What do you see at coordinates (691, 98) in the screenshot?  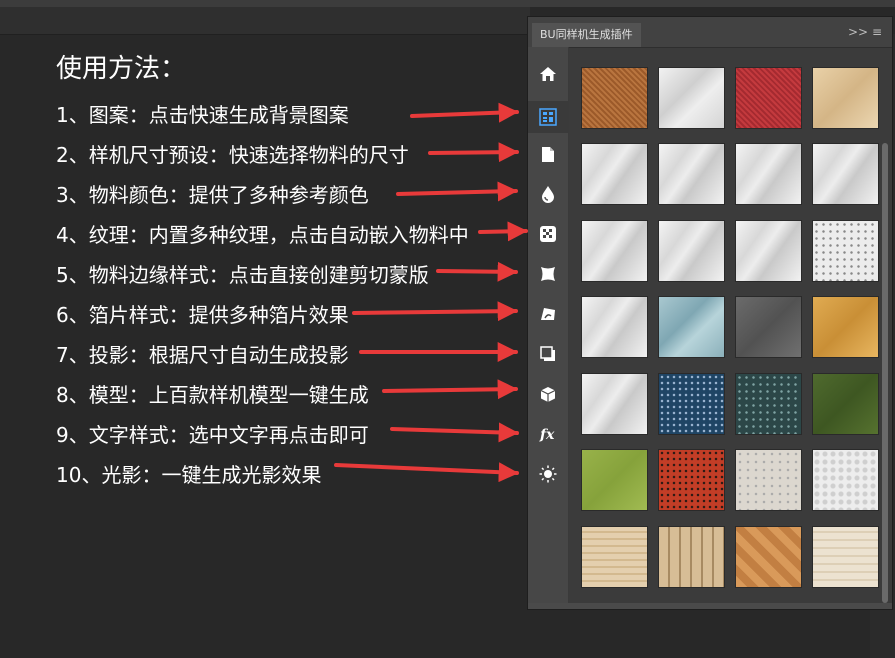 I see `texture-tile-white-paper` at bounding box center [691, 98].